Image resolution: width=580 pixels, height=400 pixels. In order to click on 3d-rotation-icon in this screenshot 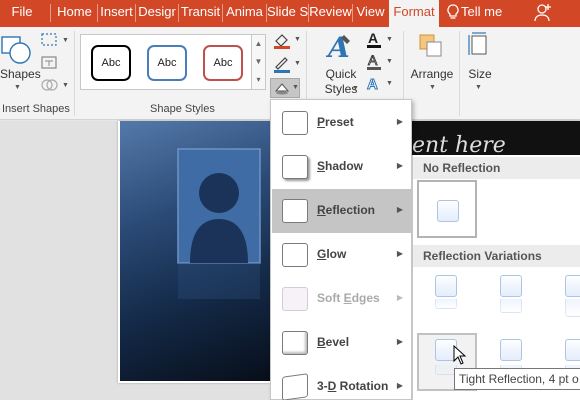, I will do `click(295, 386)`.